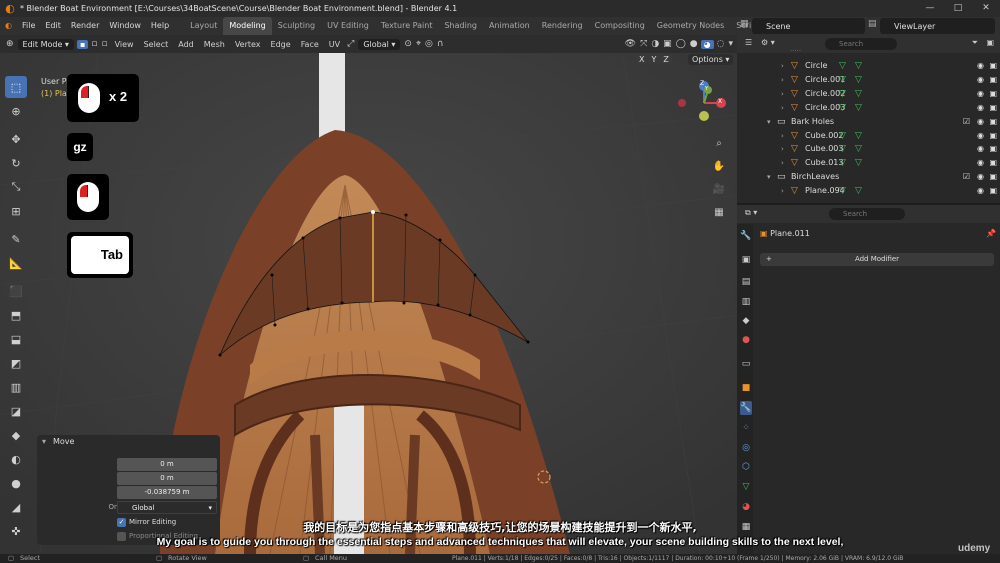 The height and width of the screenshot is (563, 1000). I want to click on ortho-grid-icon: ▦, so click(719, 212).